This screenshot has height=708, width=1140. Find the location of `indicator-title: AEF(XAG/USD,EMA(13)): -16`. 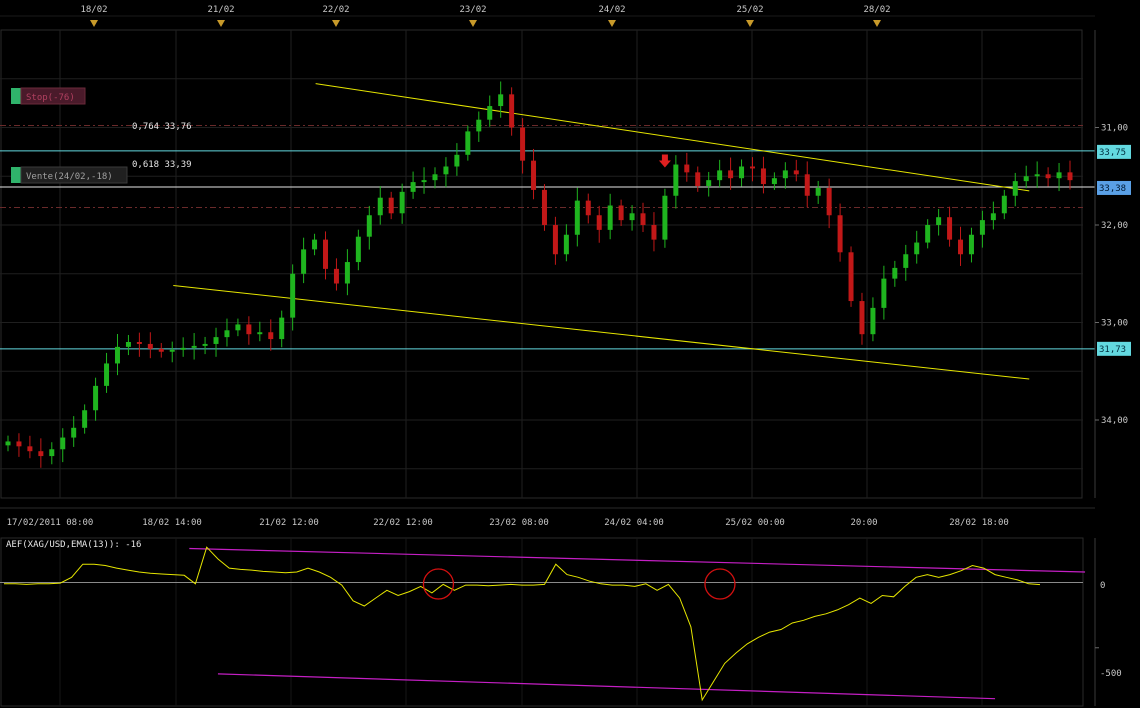

indicator-title: AEF(XAG/USD,EMA(13)): -16 is located at coordinates (73, 545).